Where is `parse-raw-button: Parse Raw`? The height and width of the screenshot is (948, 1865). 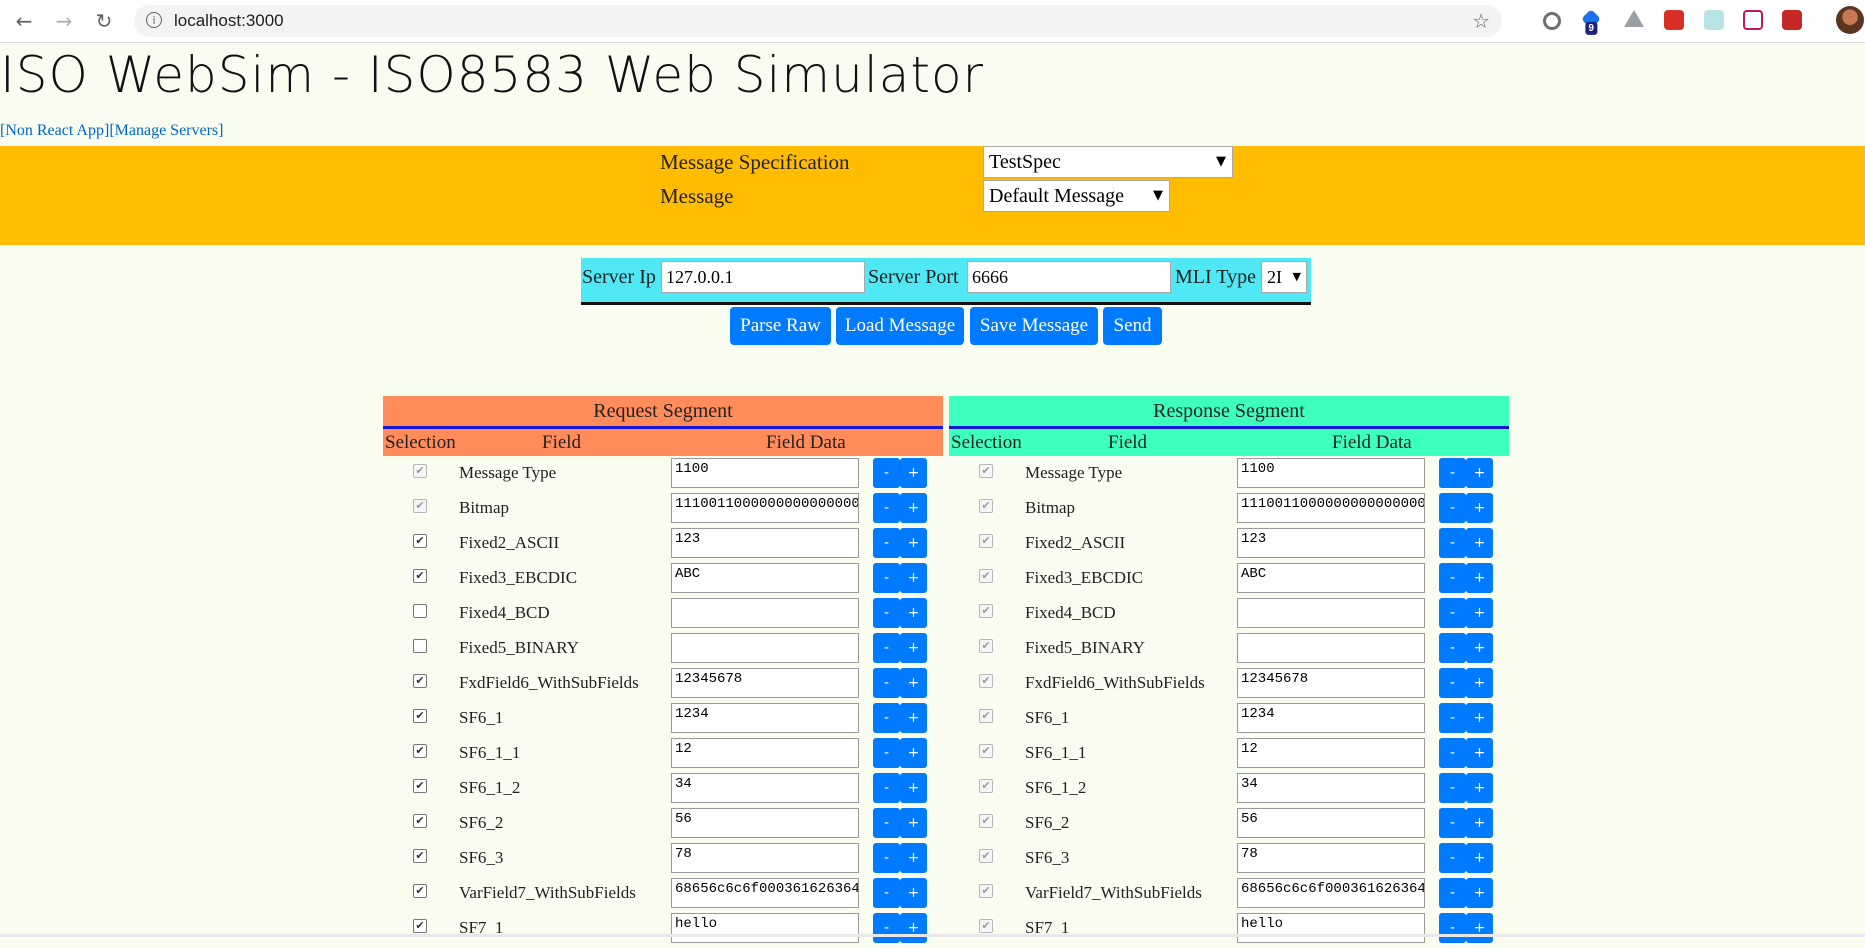
parse-raw-button: Parse Raw is located at coordinates (780, 326).